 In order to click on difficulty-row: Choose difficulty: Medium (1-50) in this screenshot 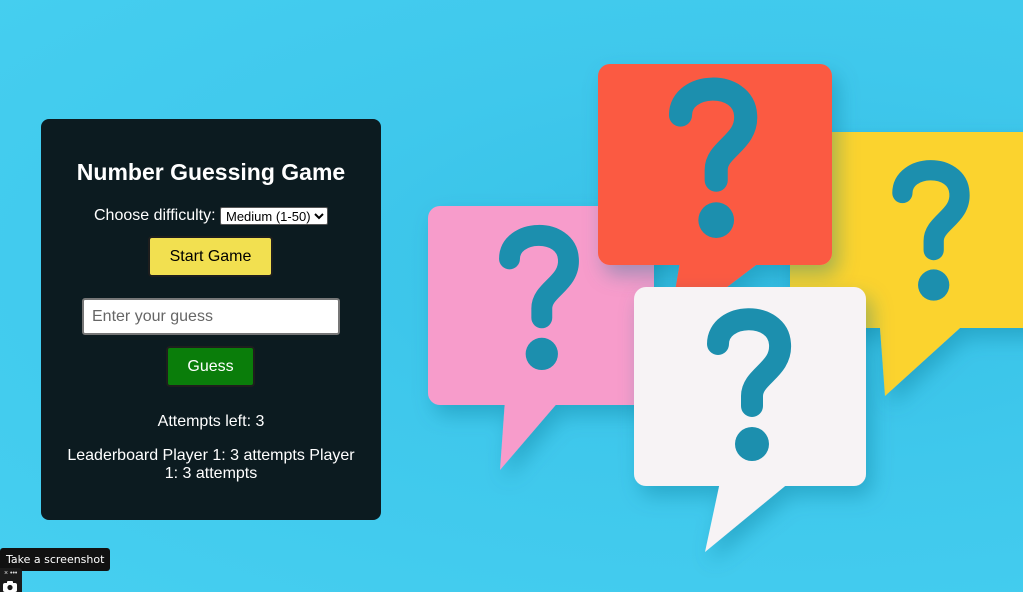, I will do `click(211, 216)`.